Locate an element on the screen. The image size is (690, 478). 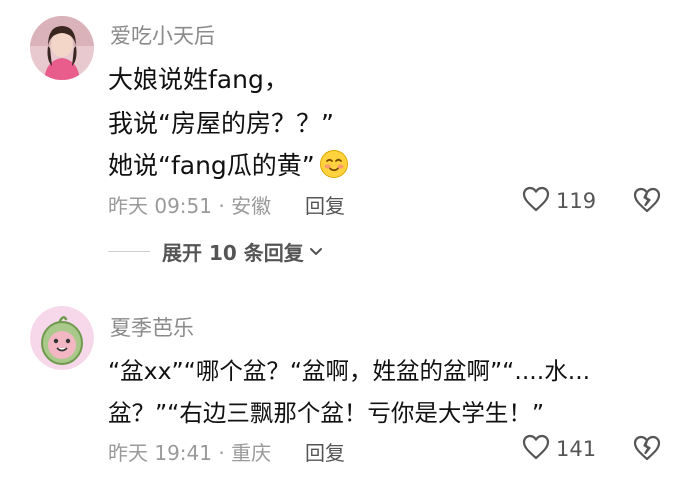
username: 夏季芭乐 is located at coordinates (152, 327).